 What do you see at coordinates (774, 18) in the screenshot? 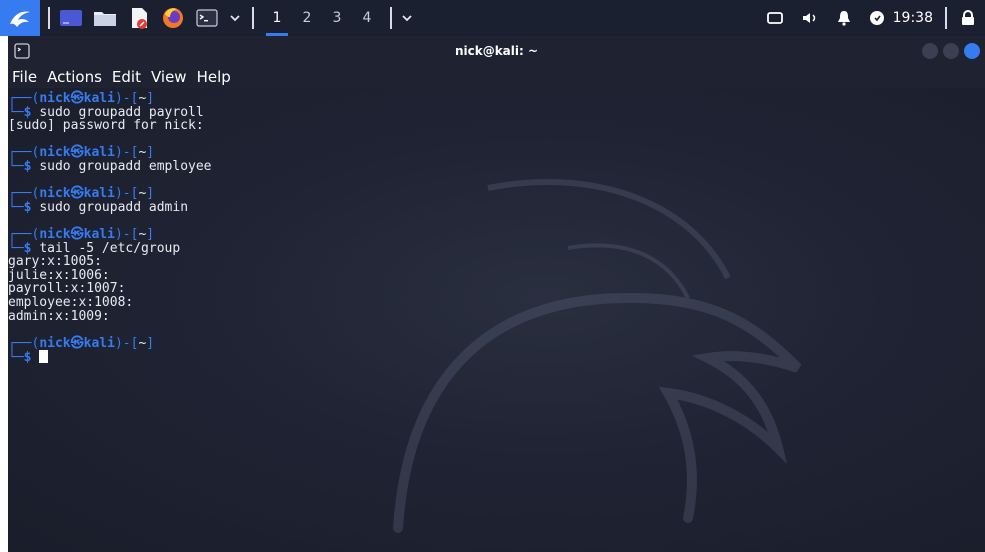
I see `network-icon` at bounding box center [774, 18].